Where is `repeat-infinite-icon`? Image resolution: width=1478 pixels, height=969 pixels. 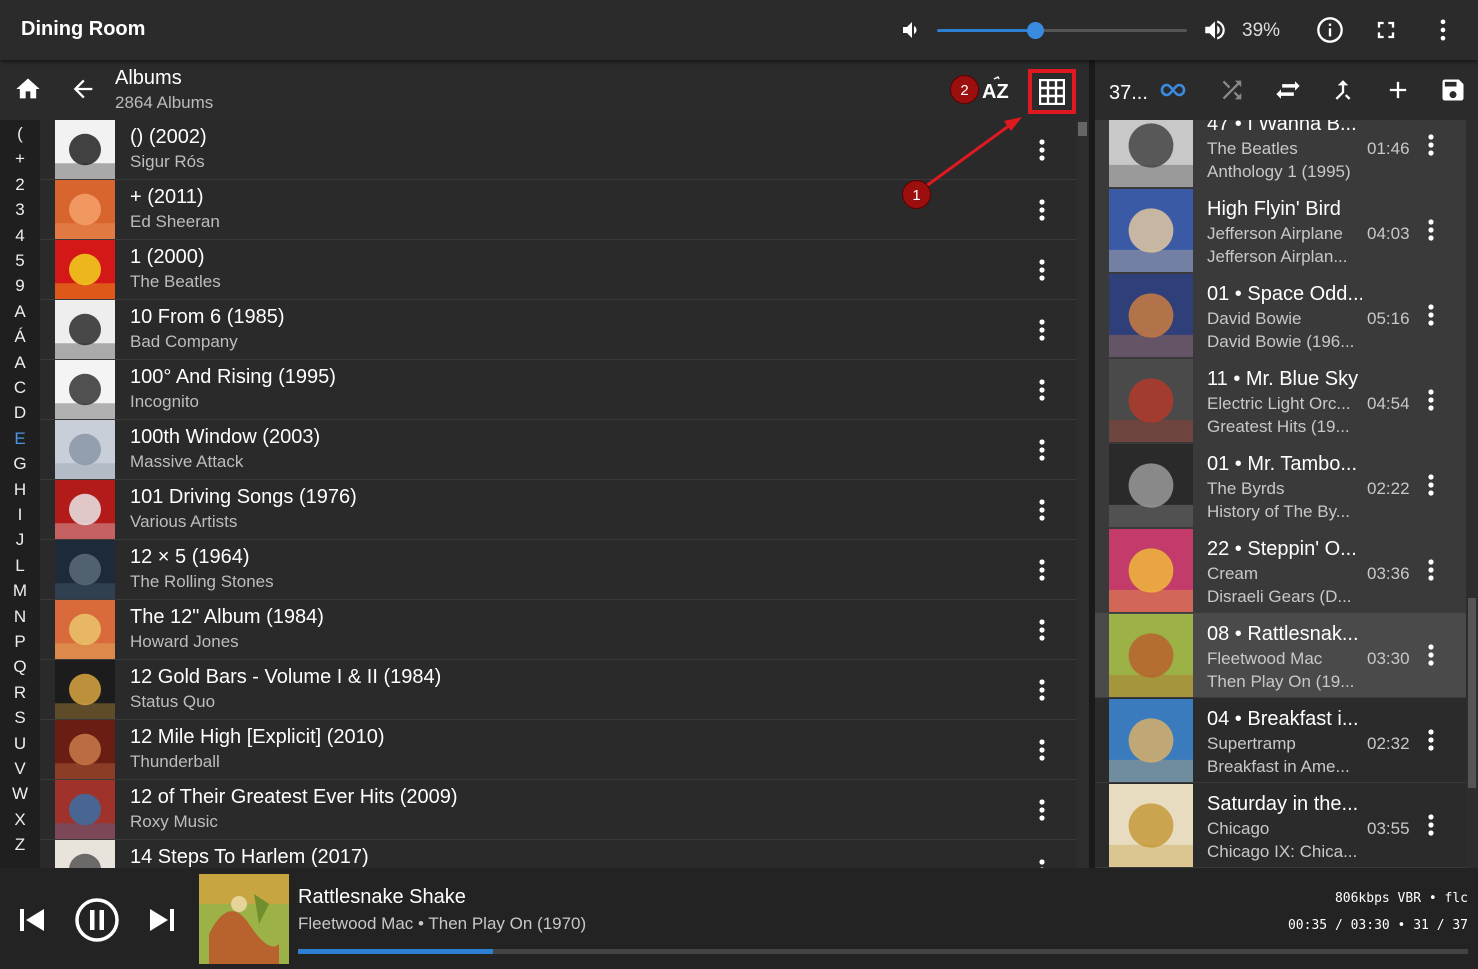
repeat-infinite-icon is located at coordinates (1173, 90).